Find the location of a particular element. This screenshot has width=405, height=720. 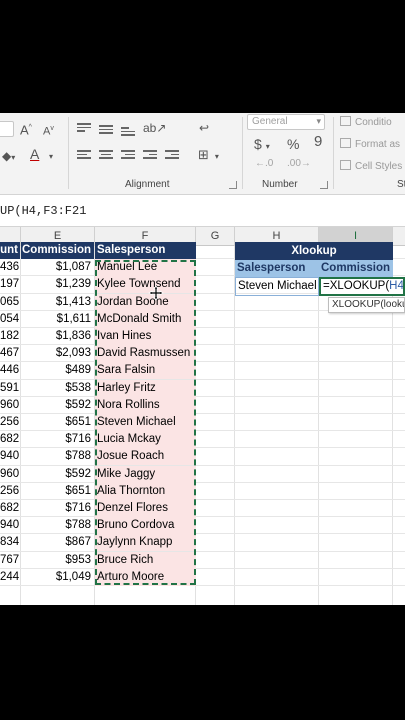

commission-cell: $867 is located at coordinates (57, 542).